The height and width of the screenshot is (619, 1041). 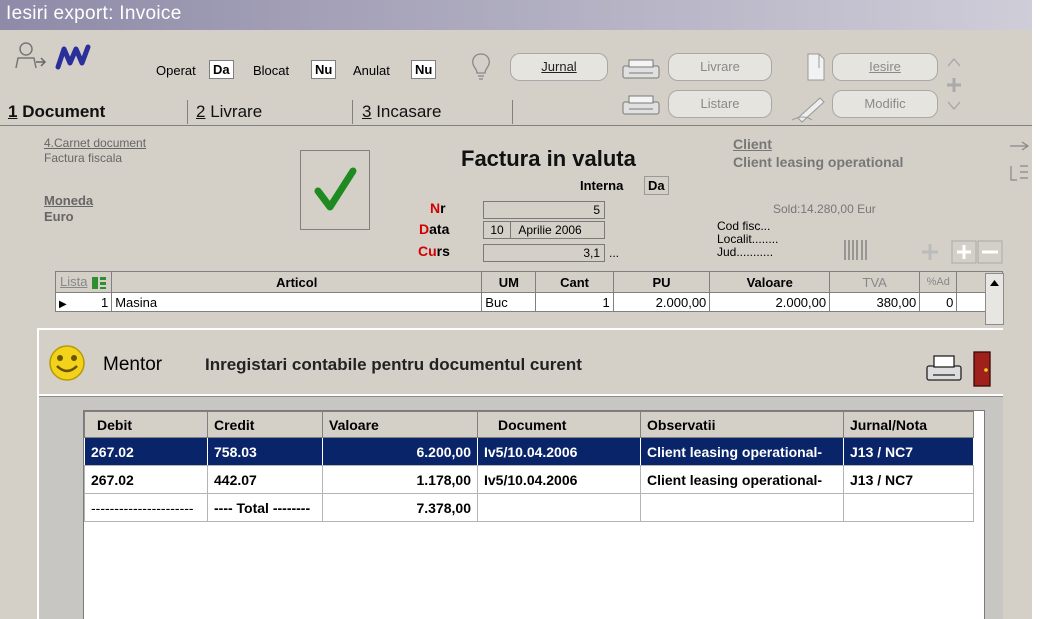 I want to click on col-cant: Cant, so click(x=574, y=282).